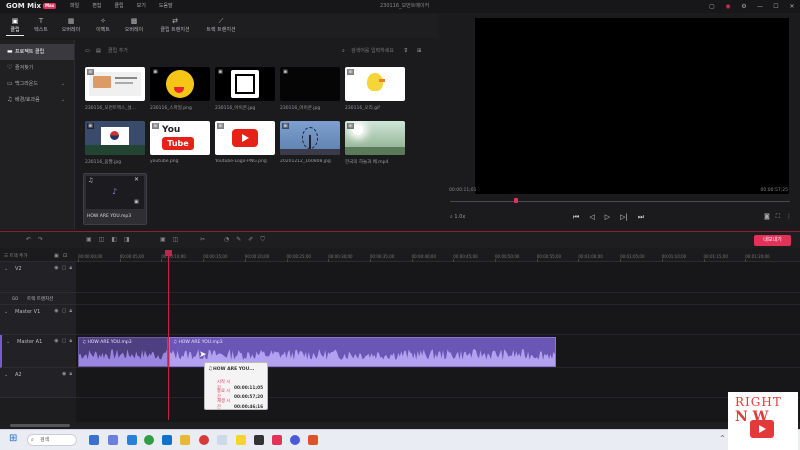  I want to click on fullscreen-icon: ⛶, so click(778, 217).